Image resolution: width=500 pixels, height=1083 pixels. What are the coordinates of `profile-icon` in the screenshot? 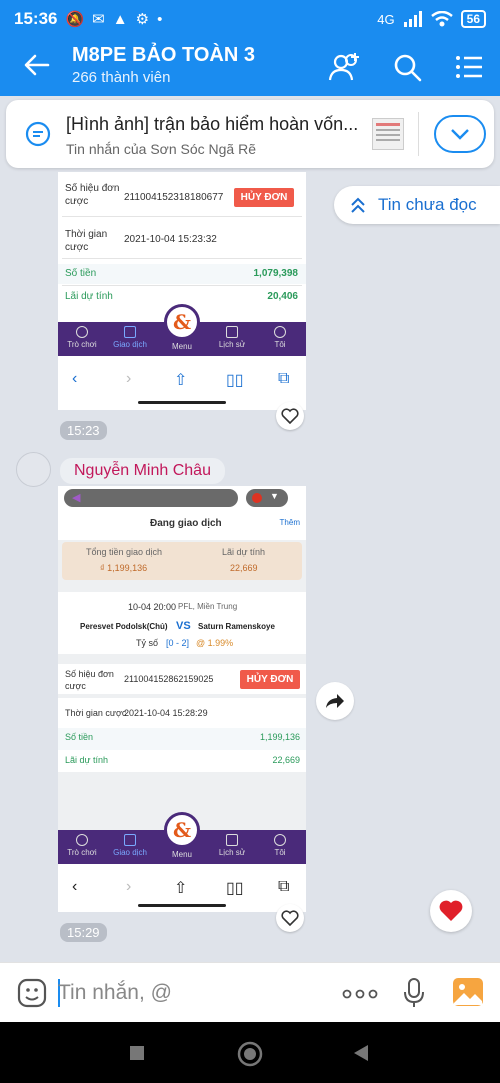 It's located at (280, 840).